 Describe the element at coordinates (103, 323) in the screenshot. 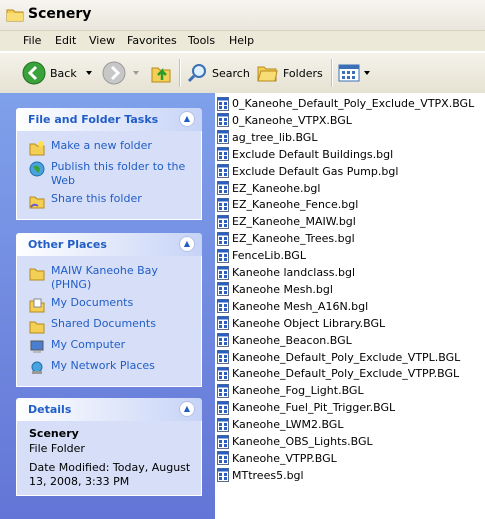

I see `place-label: Shared Documents` at that location.